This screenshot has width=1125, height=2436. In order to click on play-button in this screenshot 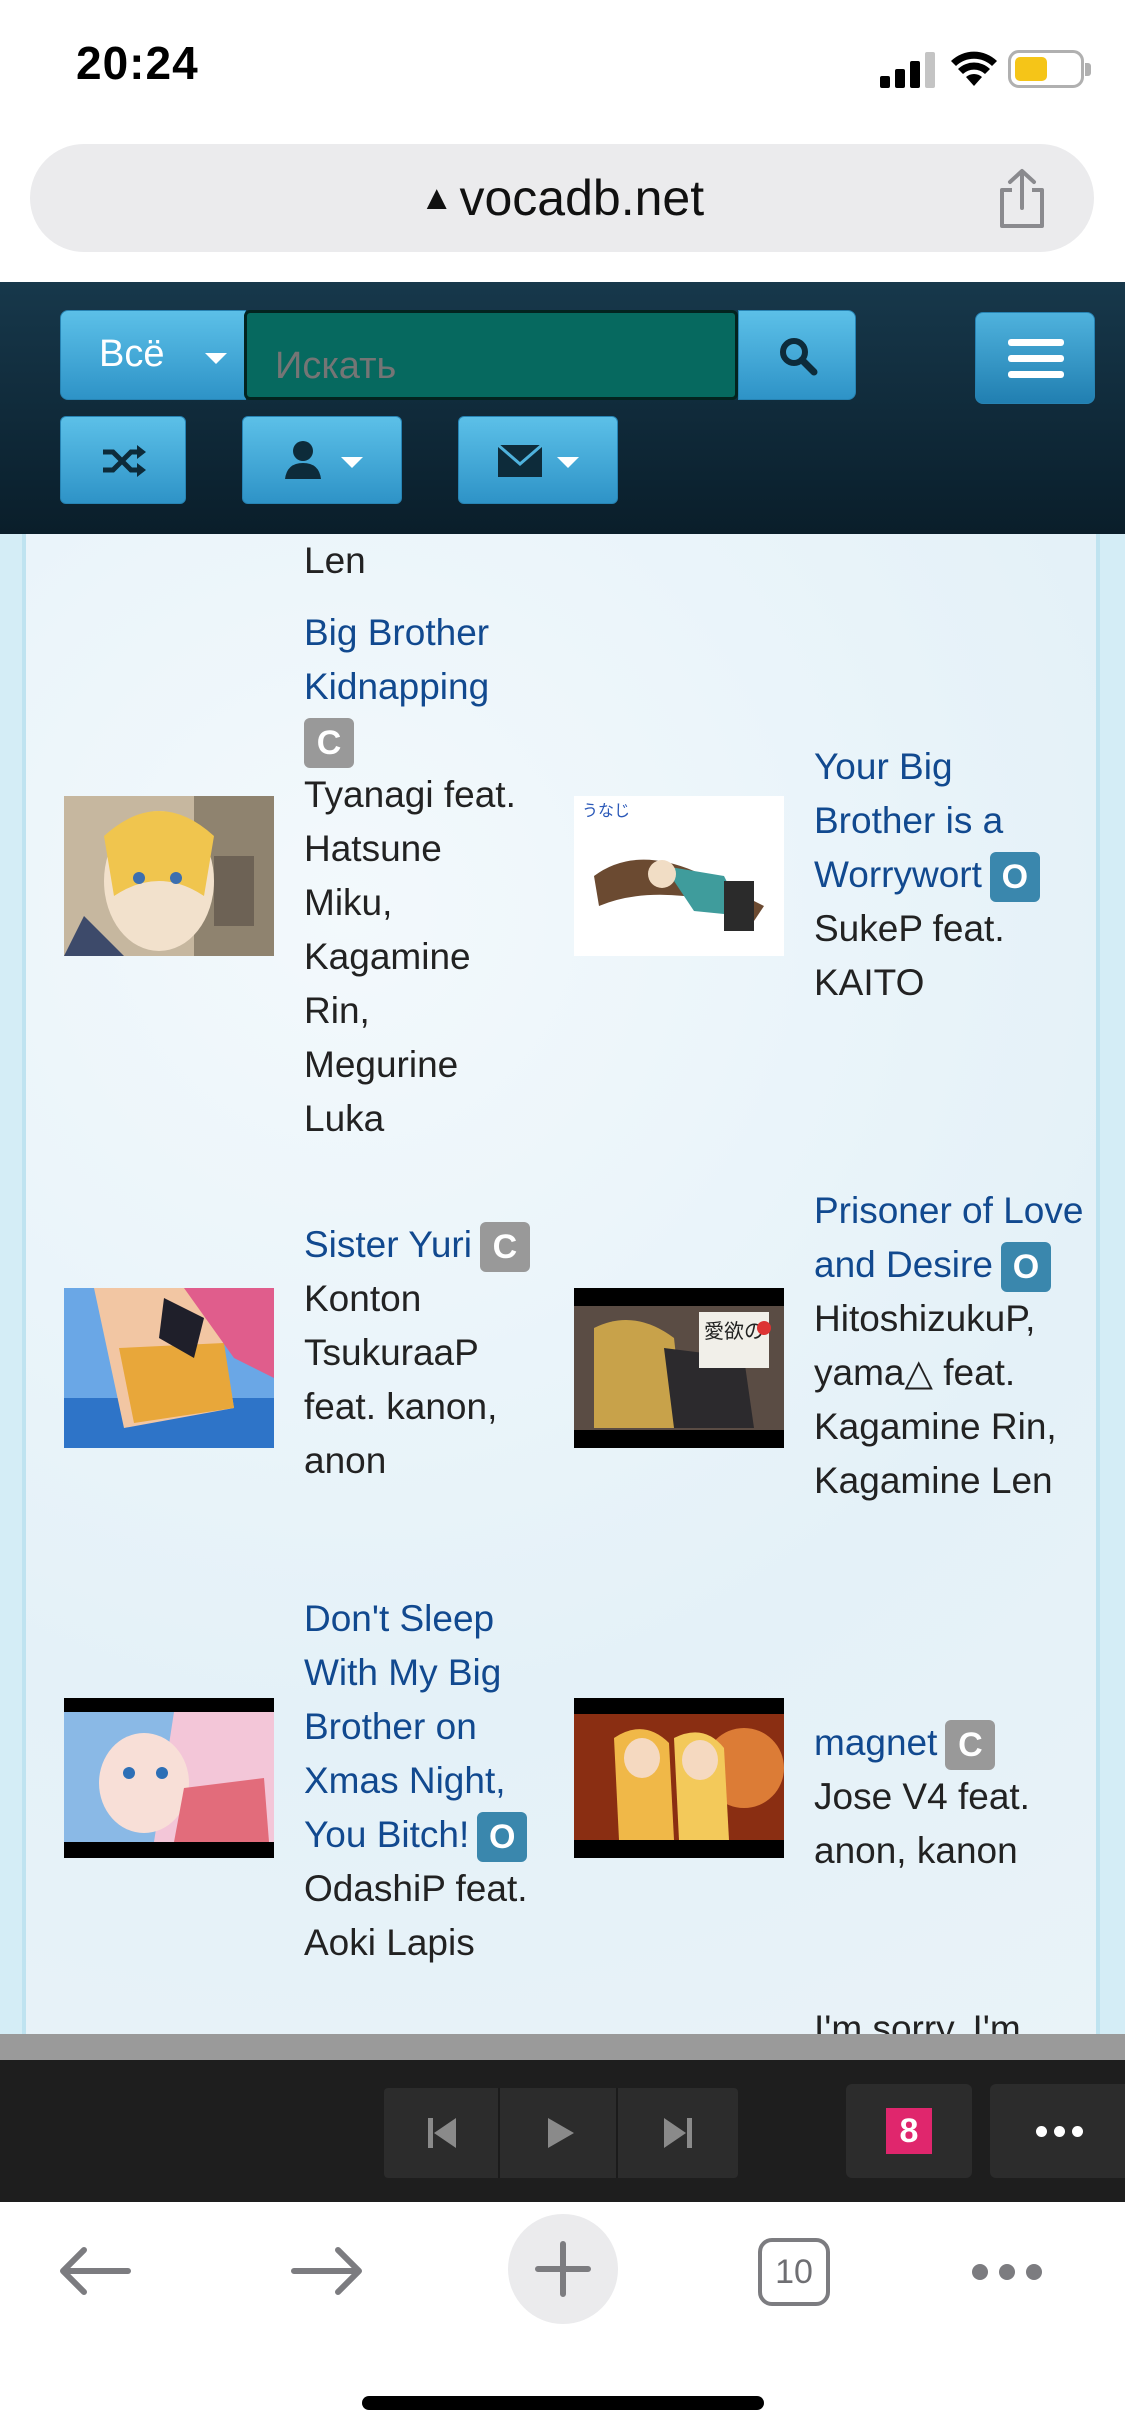, I will do `click(560, 2133)`.